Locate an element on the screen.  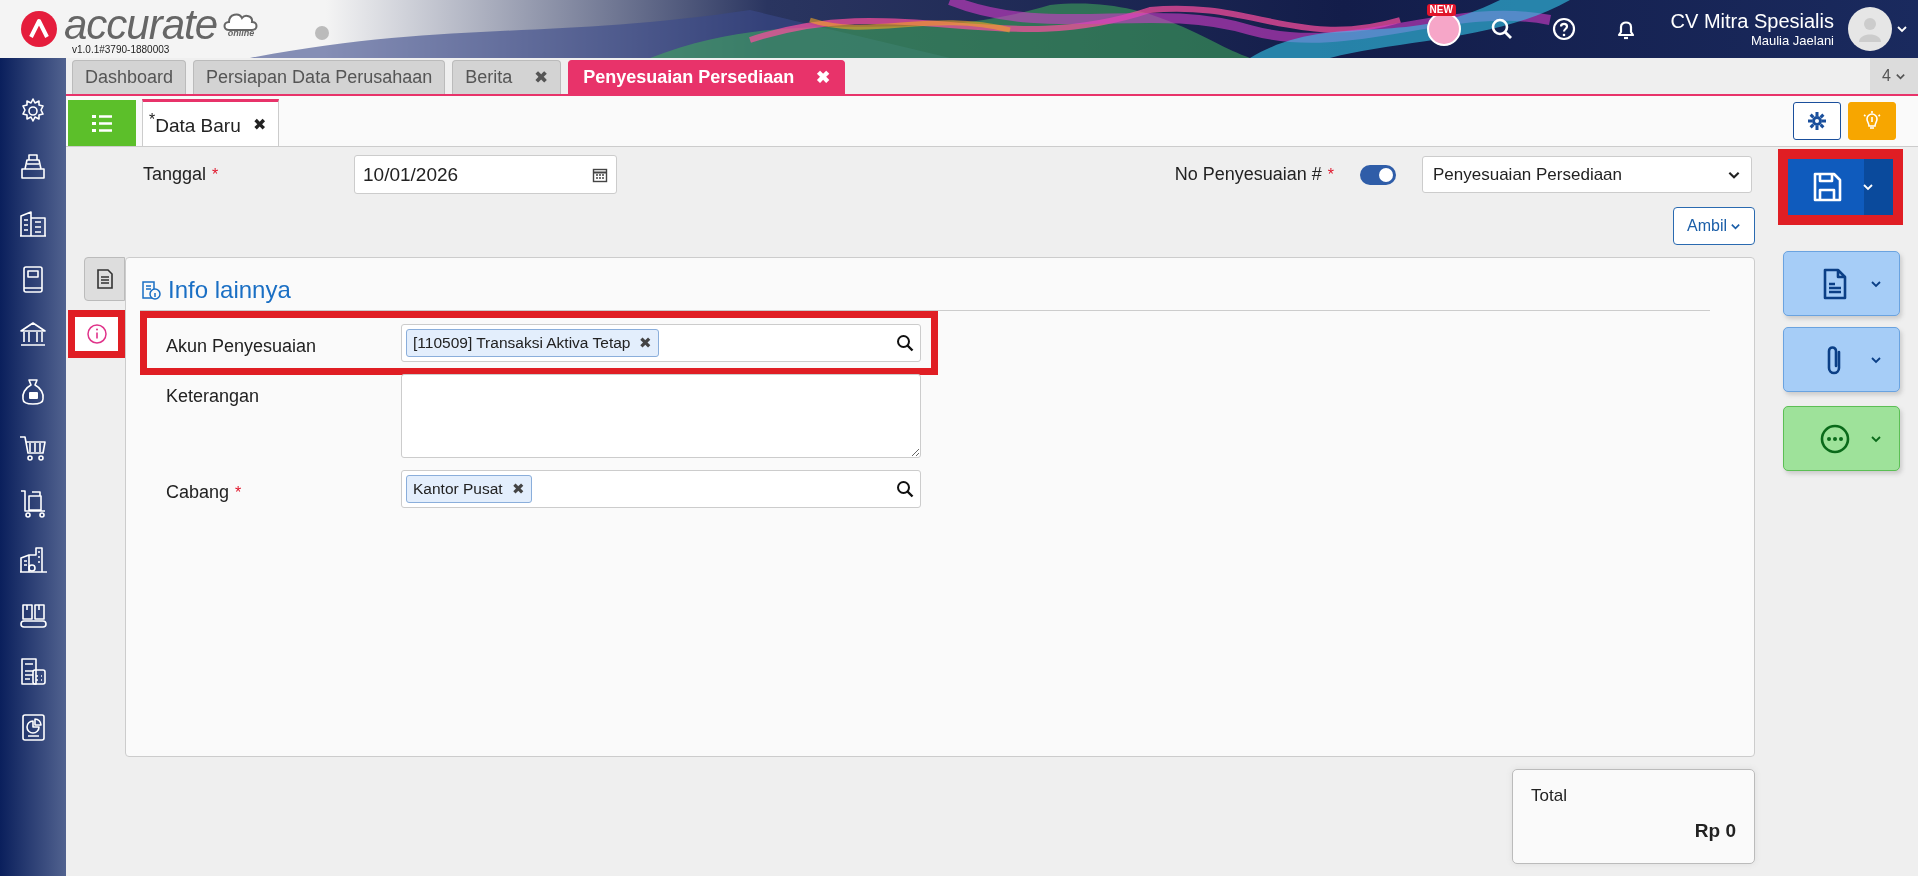
company-name: CV Mitra Spesialis is located at coordinates (1752, 21).